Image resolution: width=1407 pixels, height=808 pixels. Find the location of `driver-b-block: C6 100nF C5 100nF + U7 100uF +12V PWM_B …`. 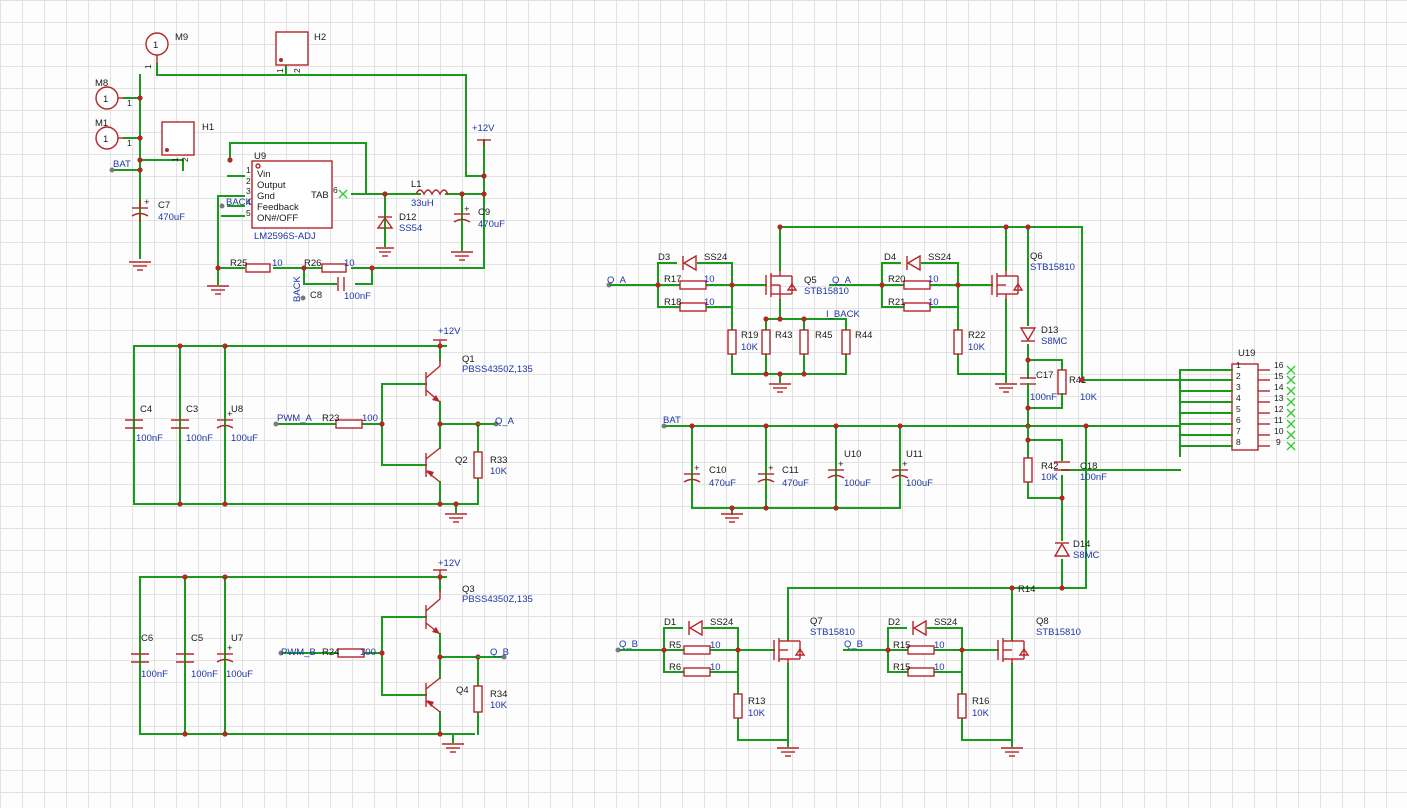

driver-b-block: C6 100nF C5 100nF + U7 100uF +12V PWM_B … is located at coordinates (332, 655).